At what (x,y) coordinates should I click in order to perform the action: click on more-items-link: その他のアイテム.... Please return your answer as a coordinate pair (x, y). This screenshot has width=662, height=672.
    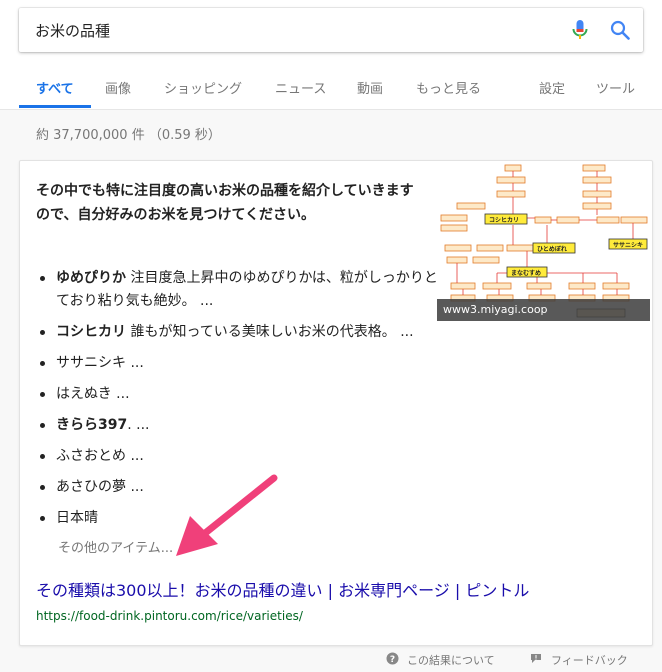
    Looking at the image, I should click on (115, 546).